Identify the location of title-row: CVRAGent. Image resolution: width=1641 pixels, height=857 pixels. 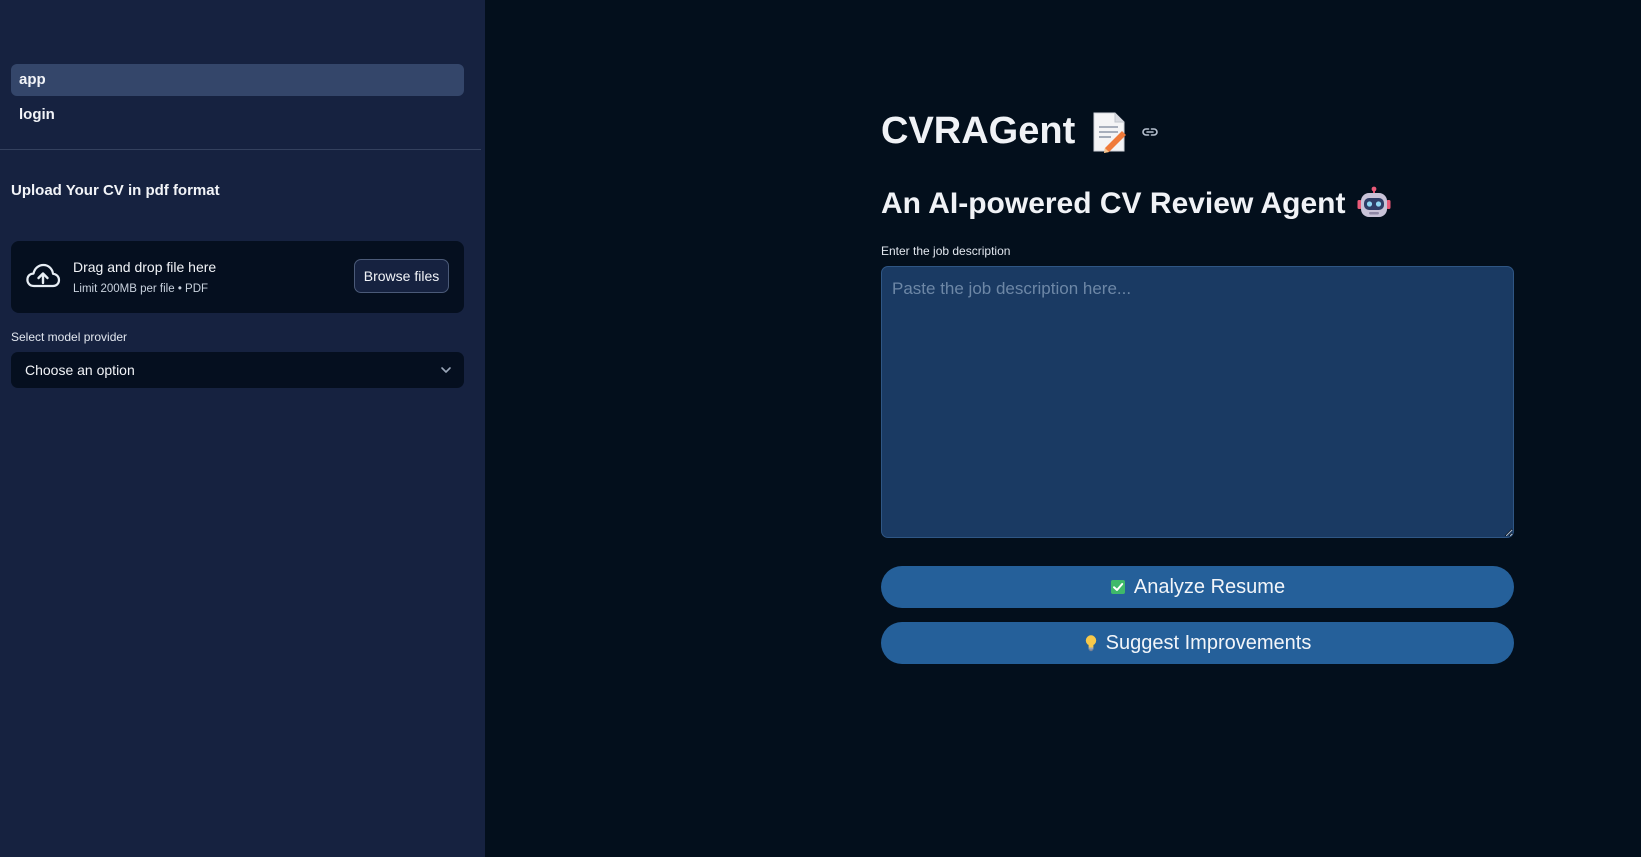
(1020, 131).